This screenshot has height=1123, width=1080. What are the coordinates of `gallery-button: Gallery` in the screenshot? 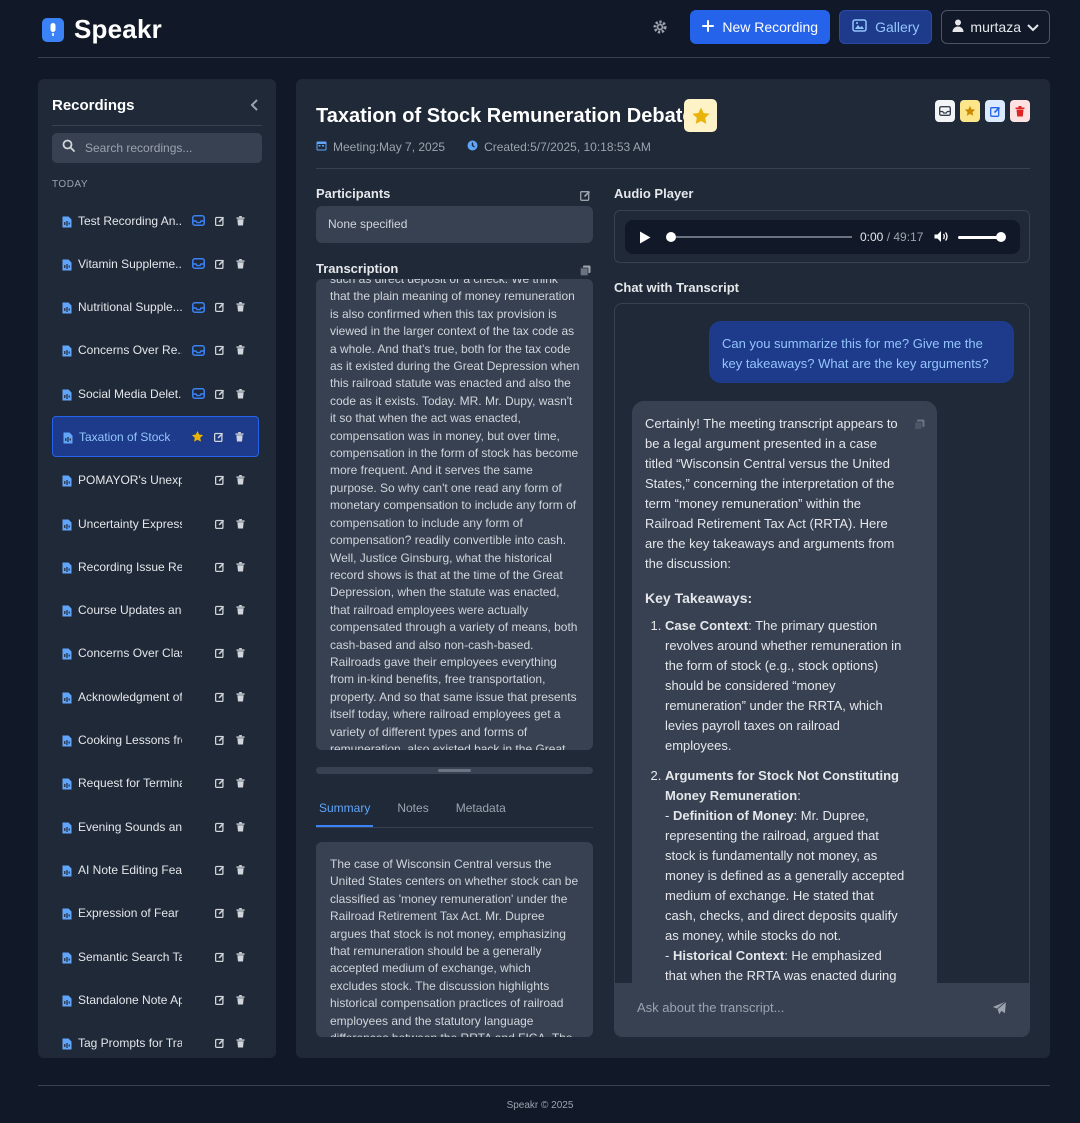 It's located at (886, 27).